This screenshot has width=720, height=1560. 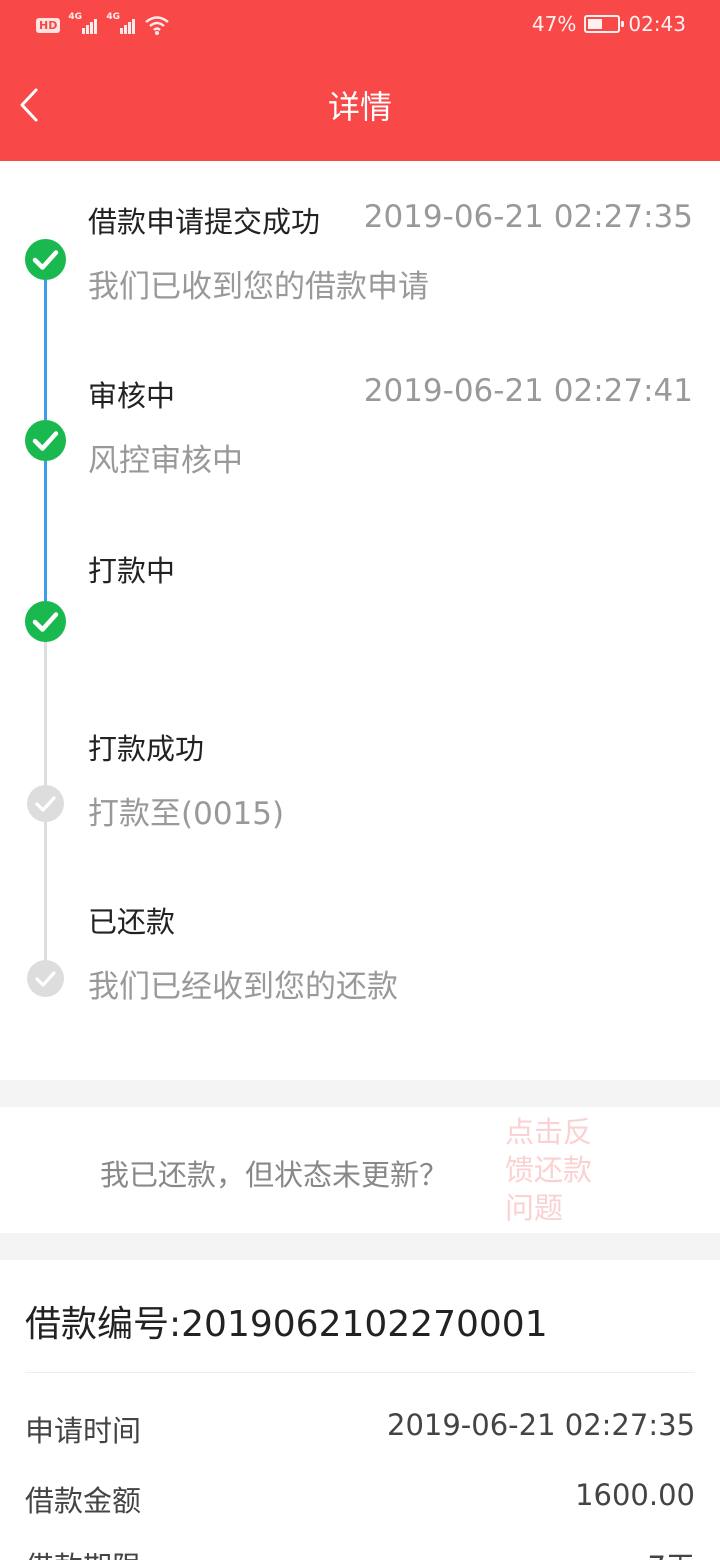 I want to click on feedback-section: 我已还款，但状态未更新？ 点击反馈还款问题, so click(x=360, y=1170).